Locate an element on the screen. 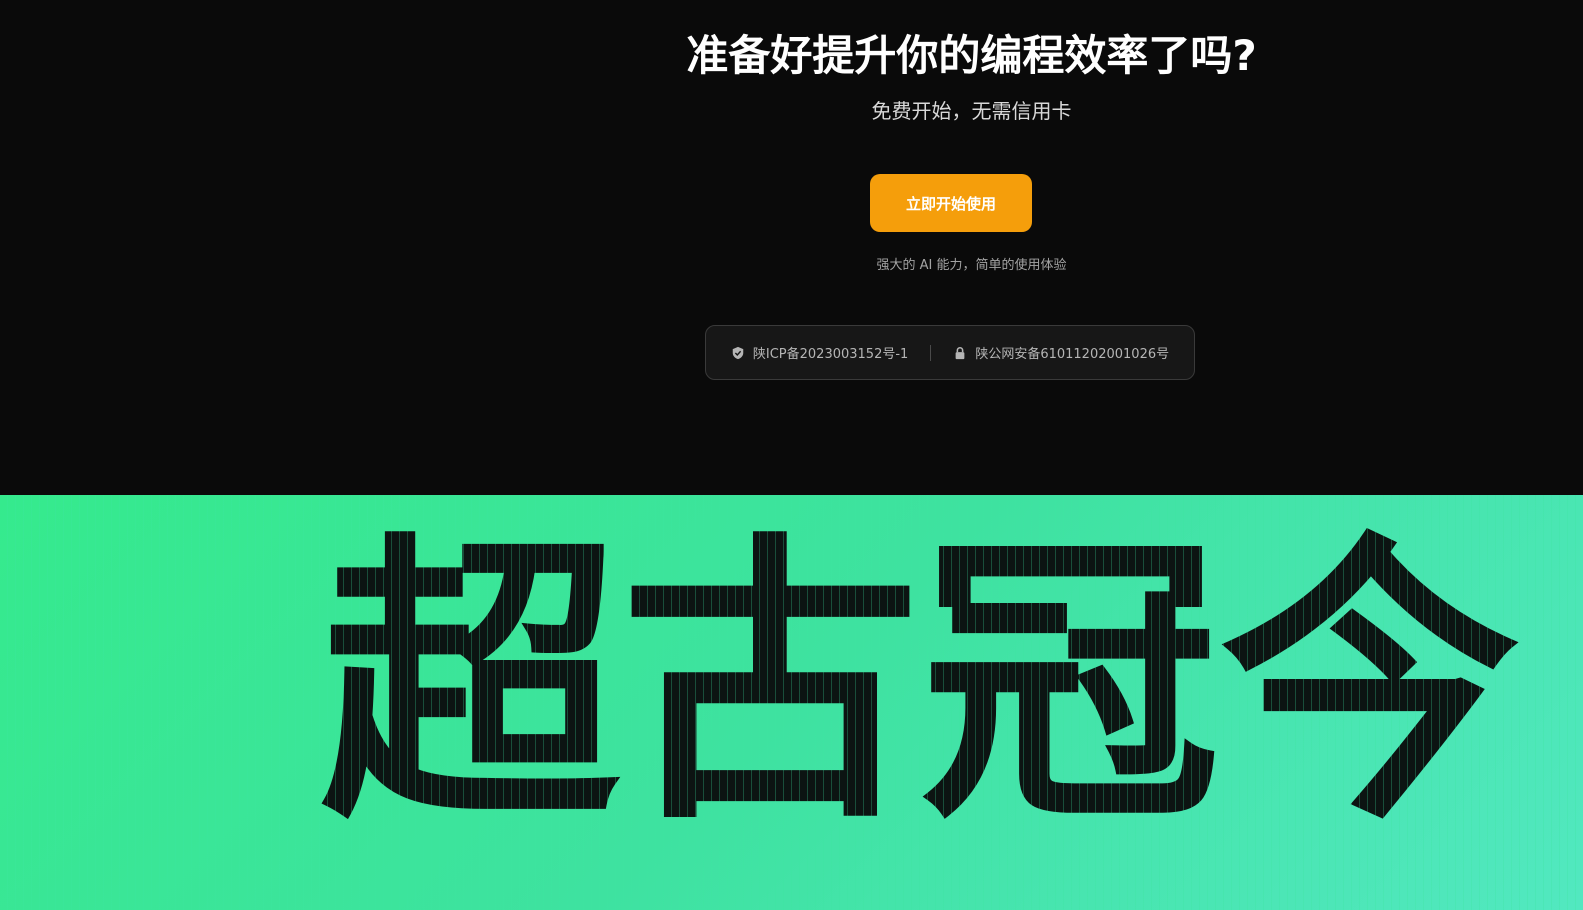 The height and width of the screenshot is (910, 1583). icp-filing-link: 陕ICP备2023003152号-1 is located at coordinates (819, 352).